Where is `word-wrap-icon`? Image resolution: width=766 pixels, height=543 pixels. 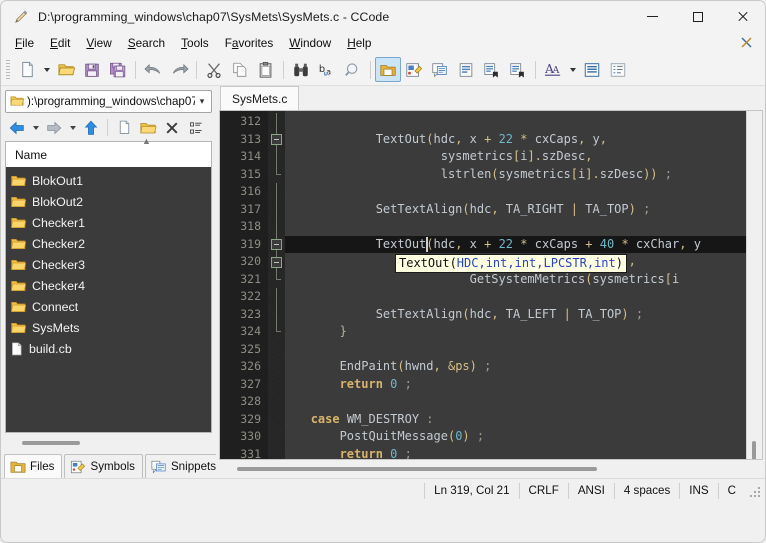 word-wrap-icon is located at coordinates (592, 69).